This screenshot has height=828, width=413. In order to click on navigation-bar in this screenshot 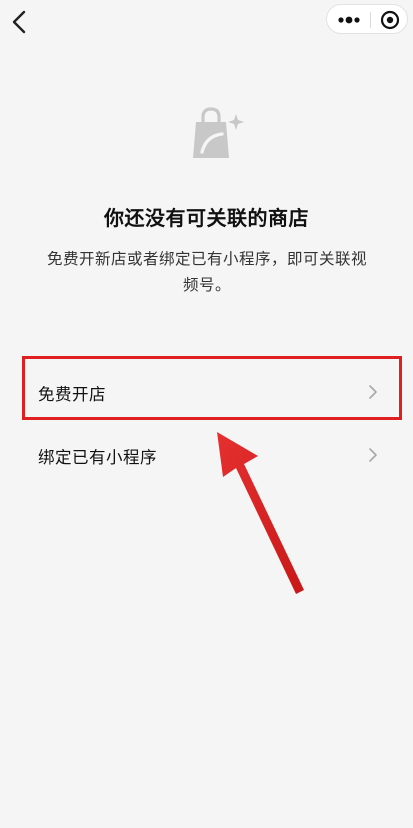, I will do `click(206, 24)`.